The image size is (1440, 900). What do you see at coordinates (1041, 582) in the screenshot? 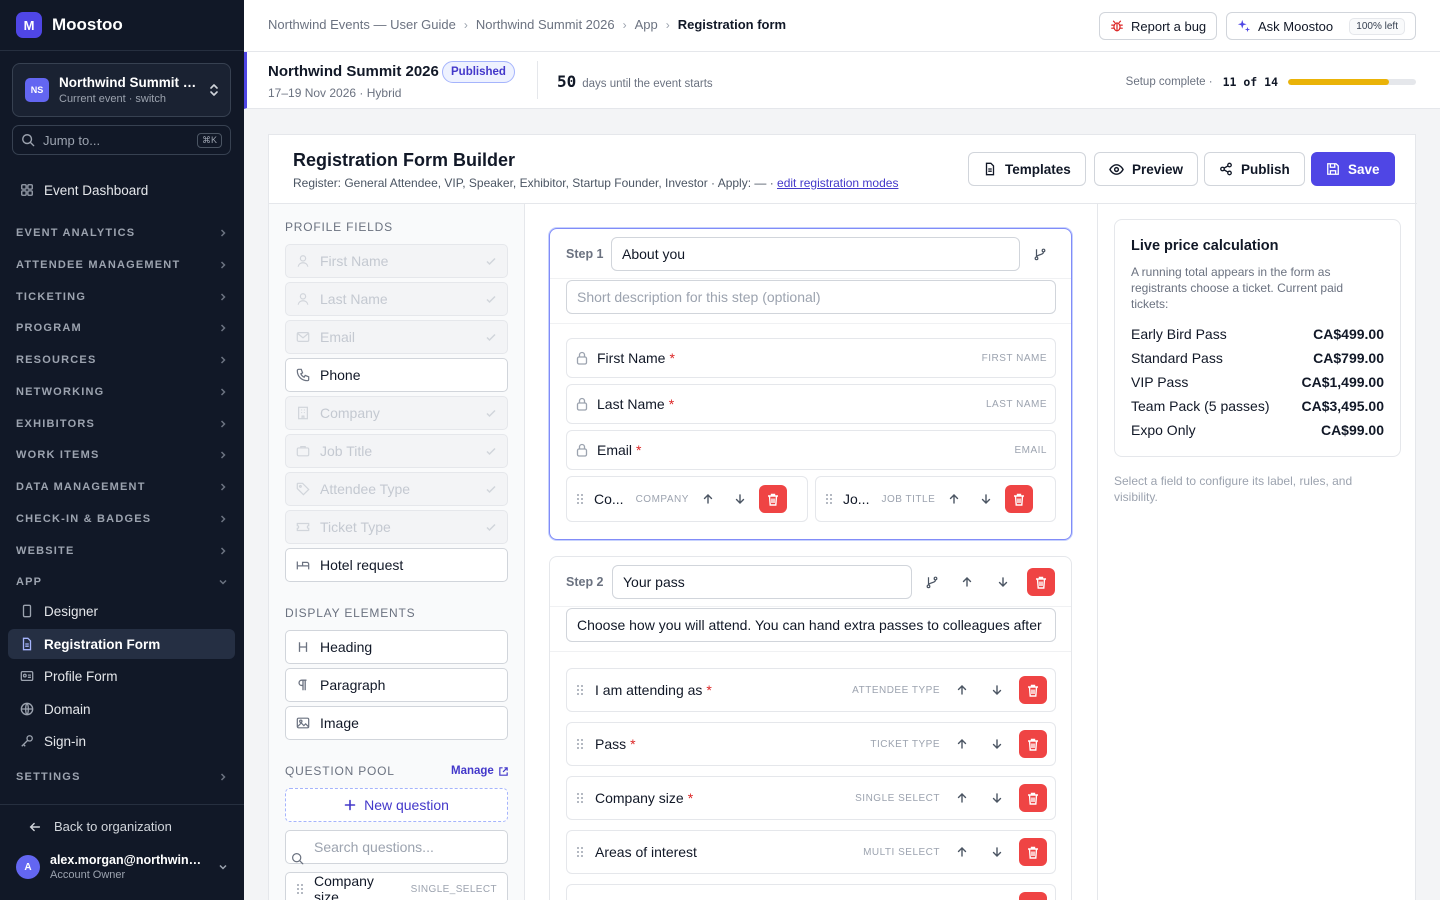
I see `delete-step-button` at bounding box center [1041, 582].